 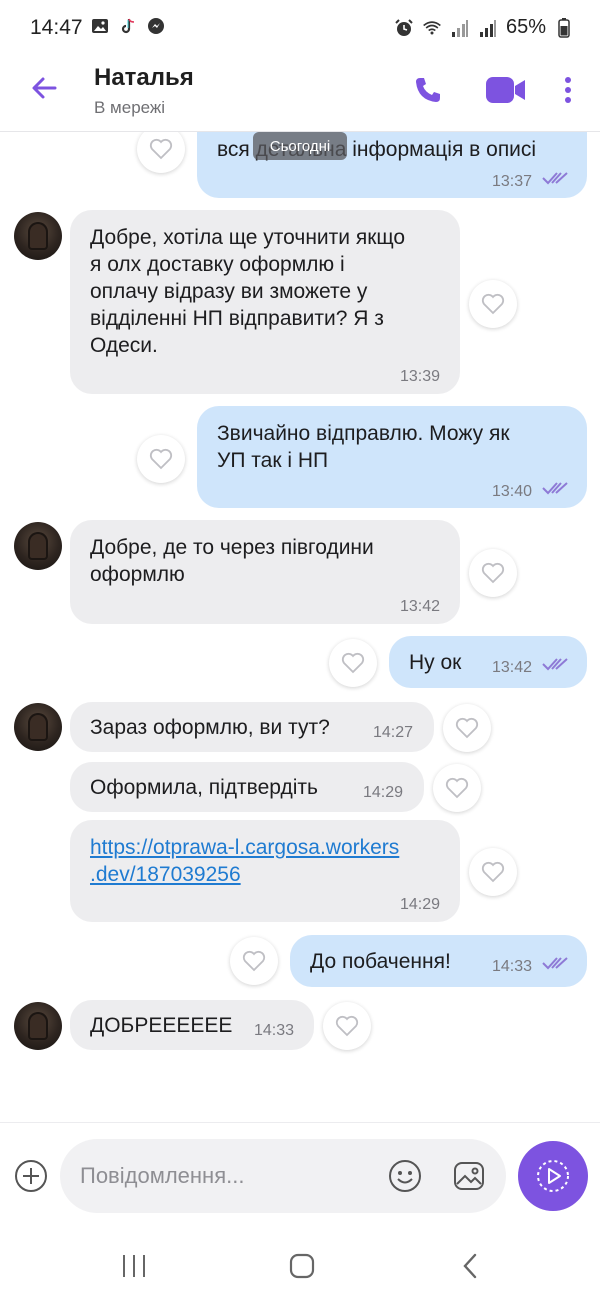 What do you see at coordinates (128, 26) in the screenshot?
I see `tiktok-icon` at bounding box center [128, 26].